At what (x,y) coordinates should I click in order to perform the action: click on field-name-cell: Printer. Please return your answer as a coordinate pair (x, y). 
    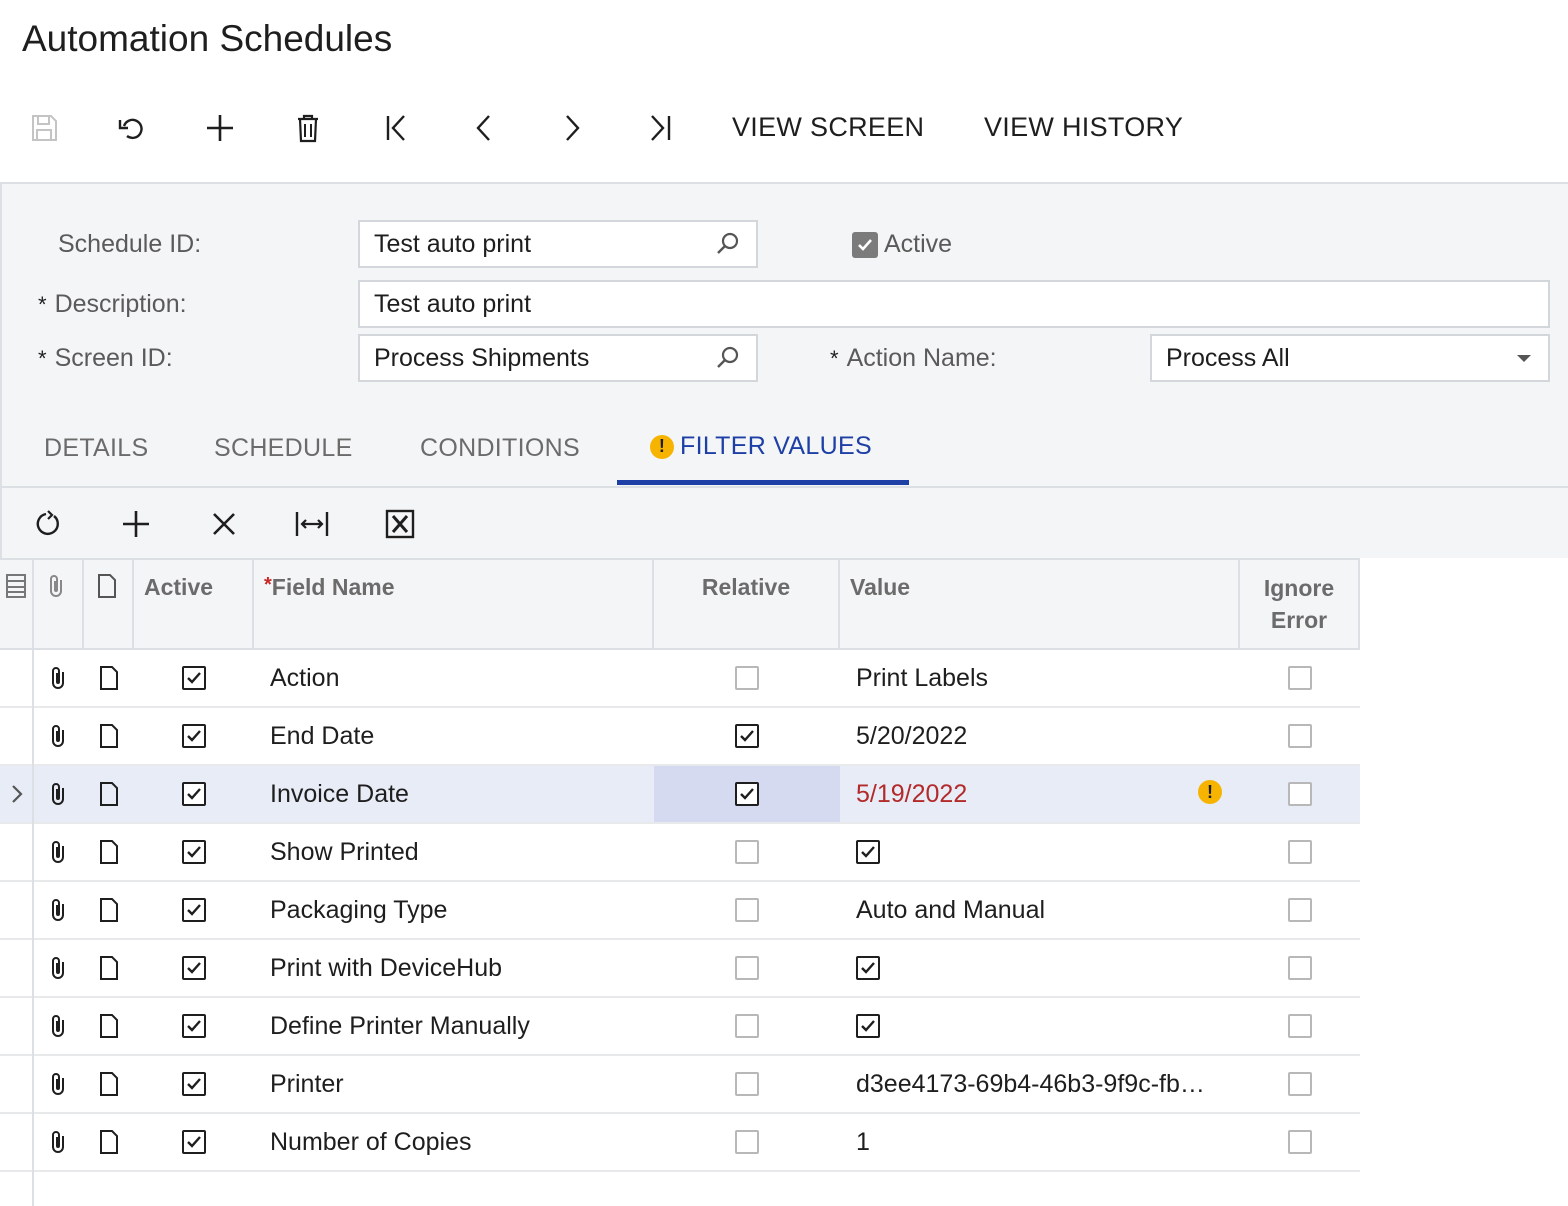
    Looking at the image, I should click on (460, 1084).